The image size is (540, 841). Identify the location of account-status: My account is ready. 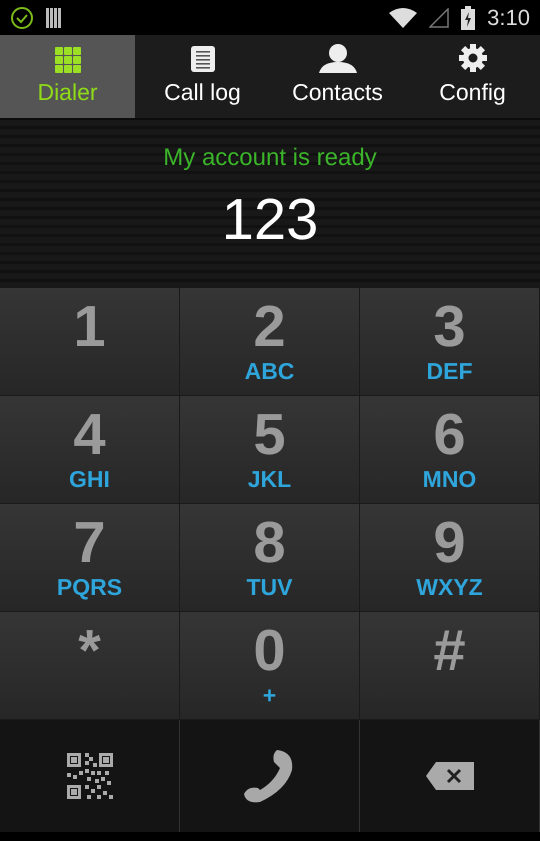
(270, 158).